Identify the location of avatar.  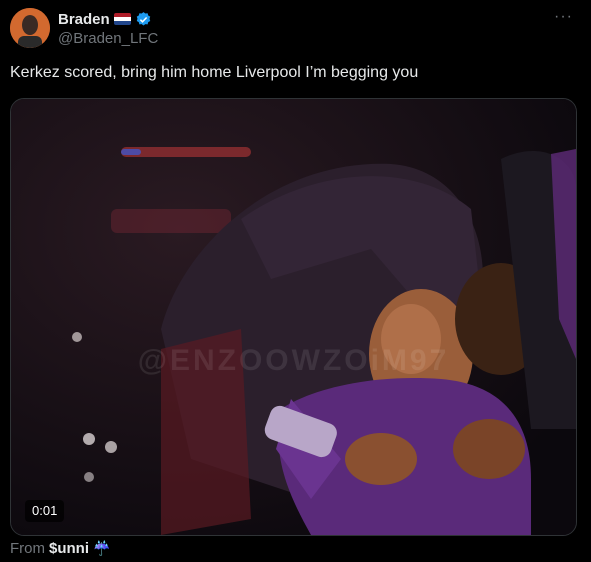
(30, 28).